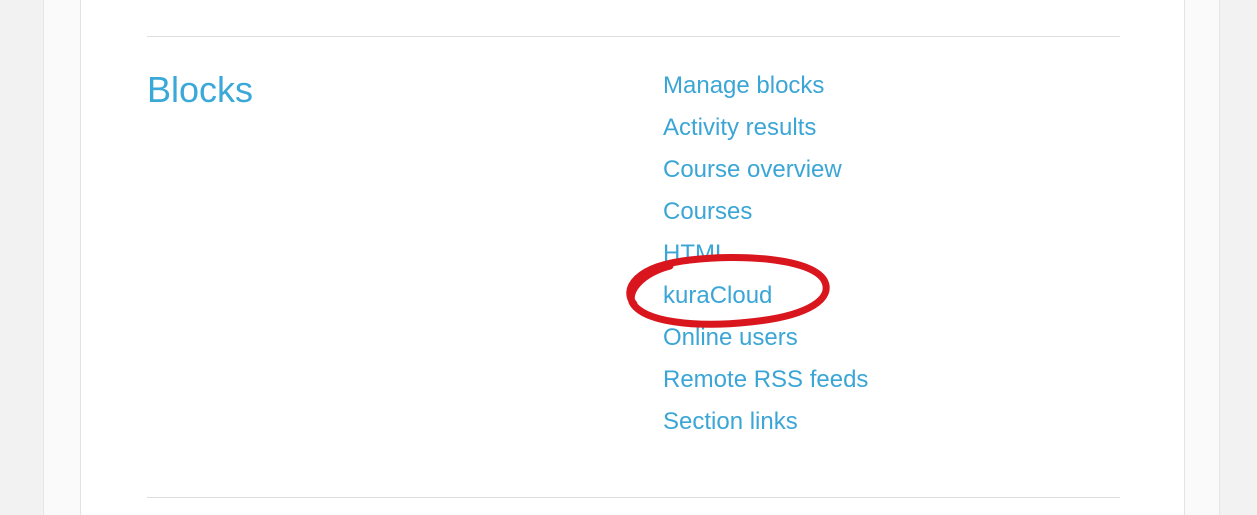  Describe the element at coordinates (633, 36) in the screenshot. I see `top-divider` at that location.